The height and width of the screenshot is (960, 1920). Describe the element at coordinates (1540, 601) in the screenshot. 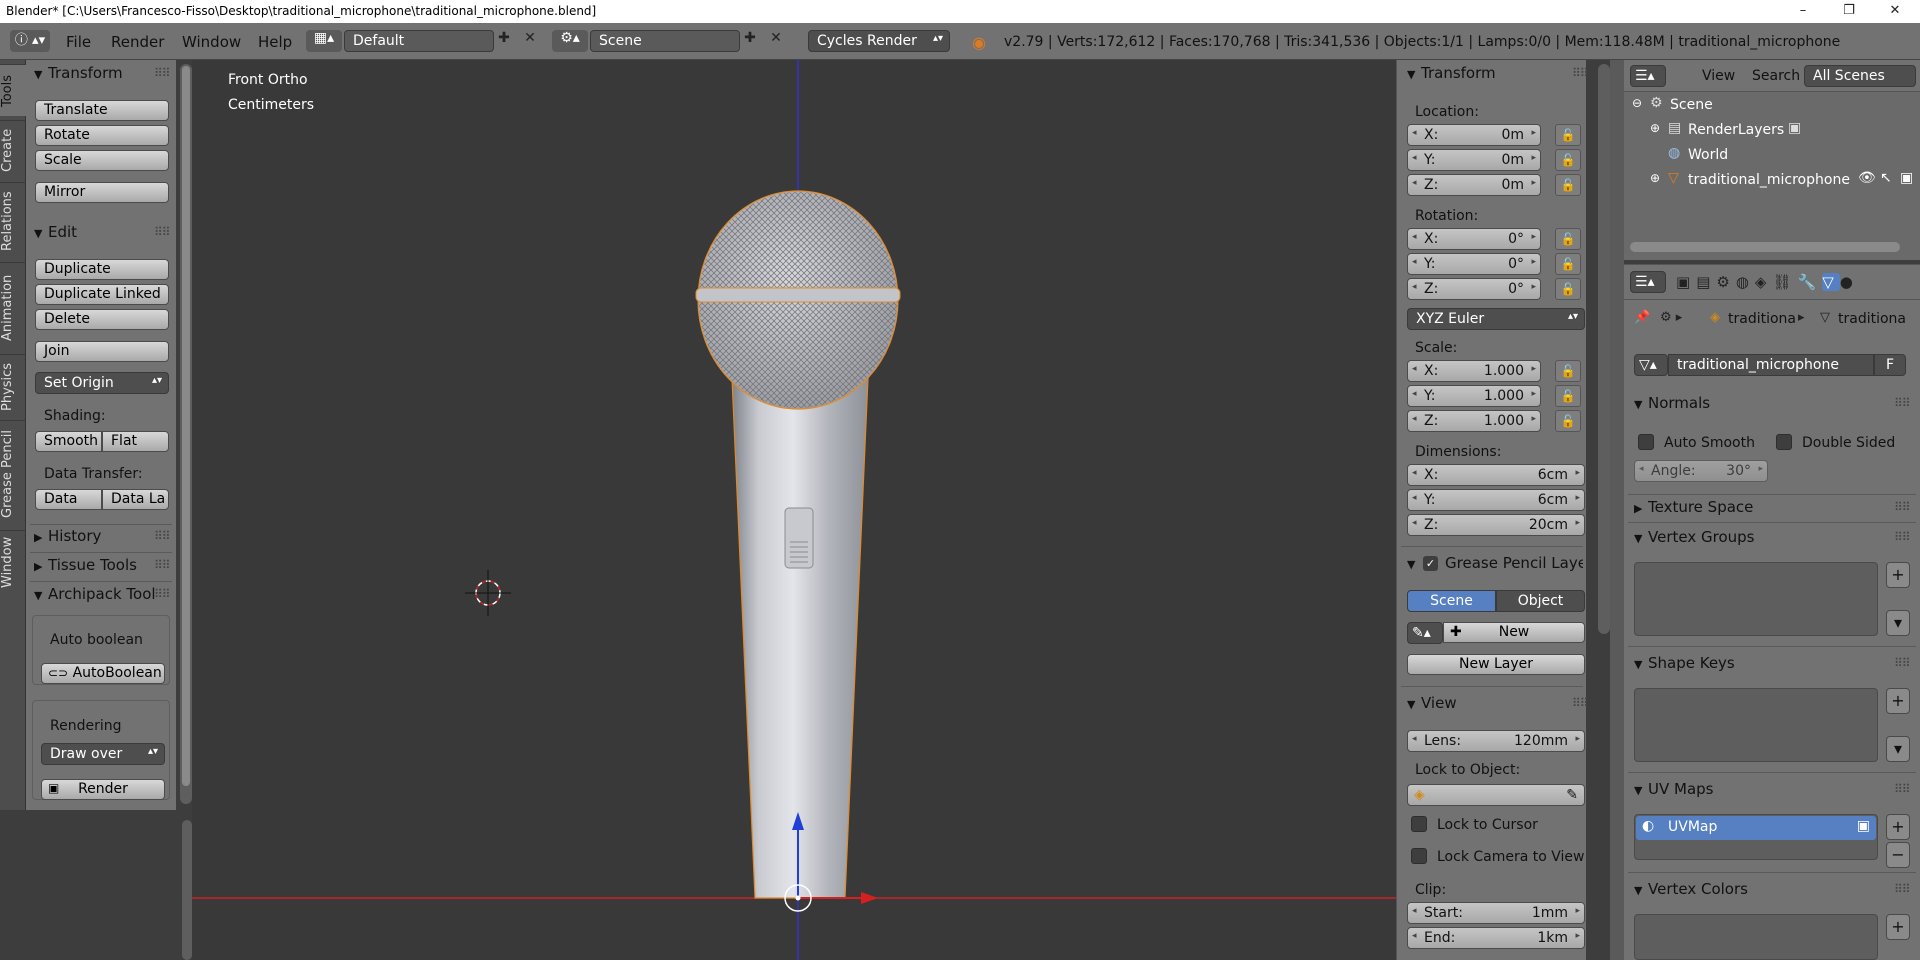

I see `grease-object-toggle: Object` at that location.